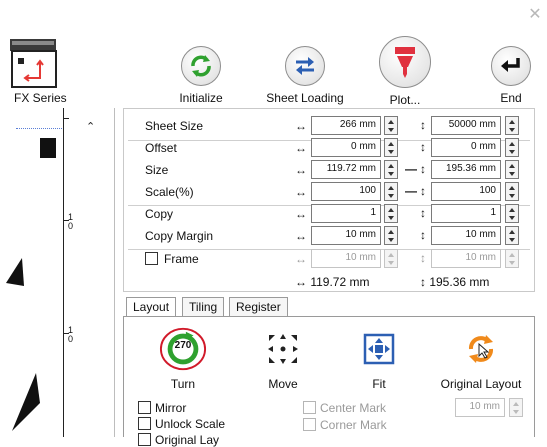 The height and width of the screenshot is (447, 547). What do you see at coordinates (346, 235) in the screenshot?
I see `copy-margin-x-field: 10 mm` at bounding box center [346, 235].